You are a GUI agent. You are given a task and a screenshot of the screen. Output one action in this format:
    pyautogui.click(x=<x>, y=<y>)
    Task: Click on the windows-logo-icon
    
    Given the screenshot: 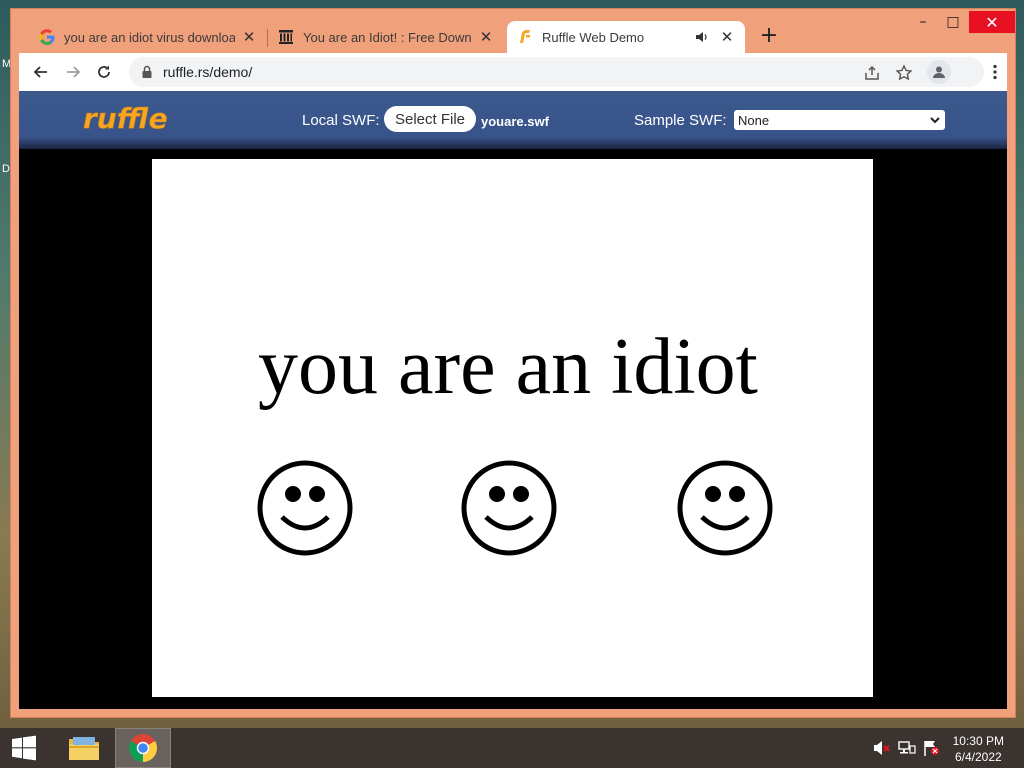 What is the action you would take?
    pyautogui.click(x=24, y=748)
    